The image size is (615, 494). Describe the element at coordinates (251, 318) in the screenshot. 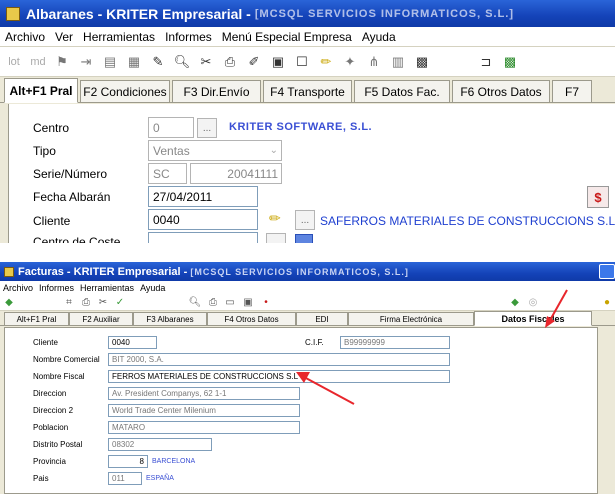

I see `tab-otros-datos: F4 Otros Datos` at that location.